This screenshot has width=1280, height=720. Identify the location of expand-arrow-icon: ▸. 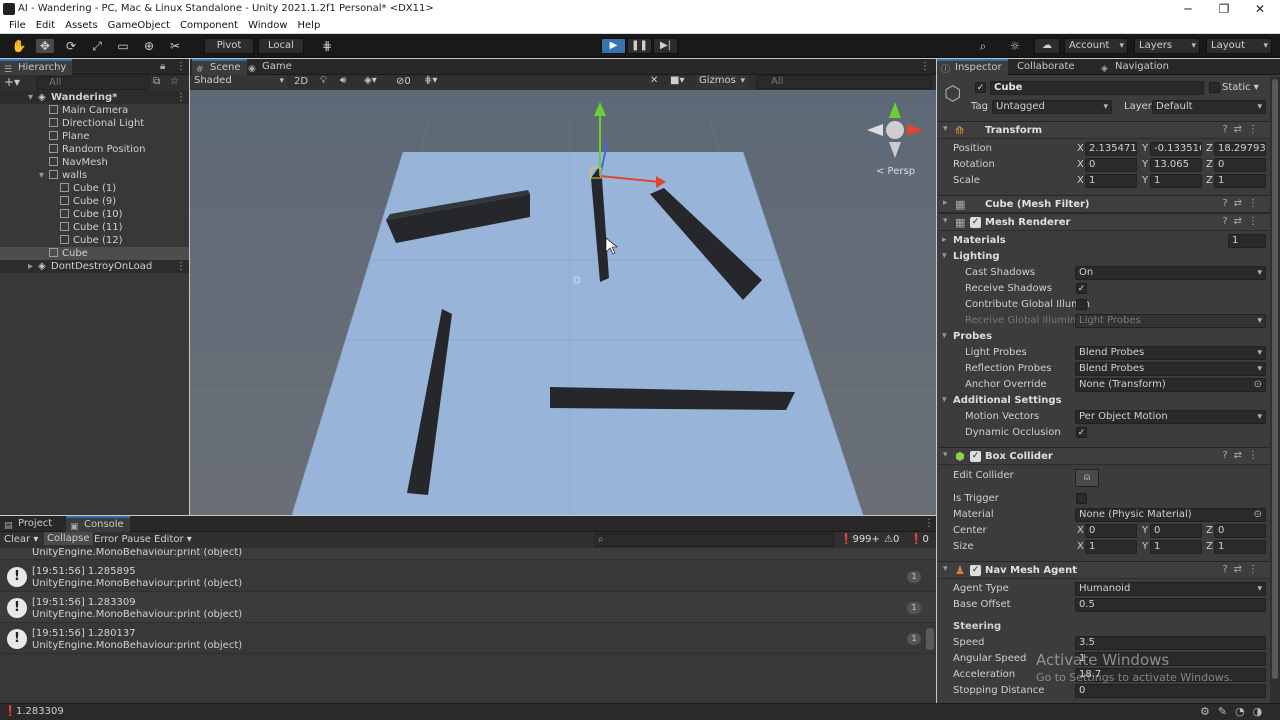
(30, 266).